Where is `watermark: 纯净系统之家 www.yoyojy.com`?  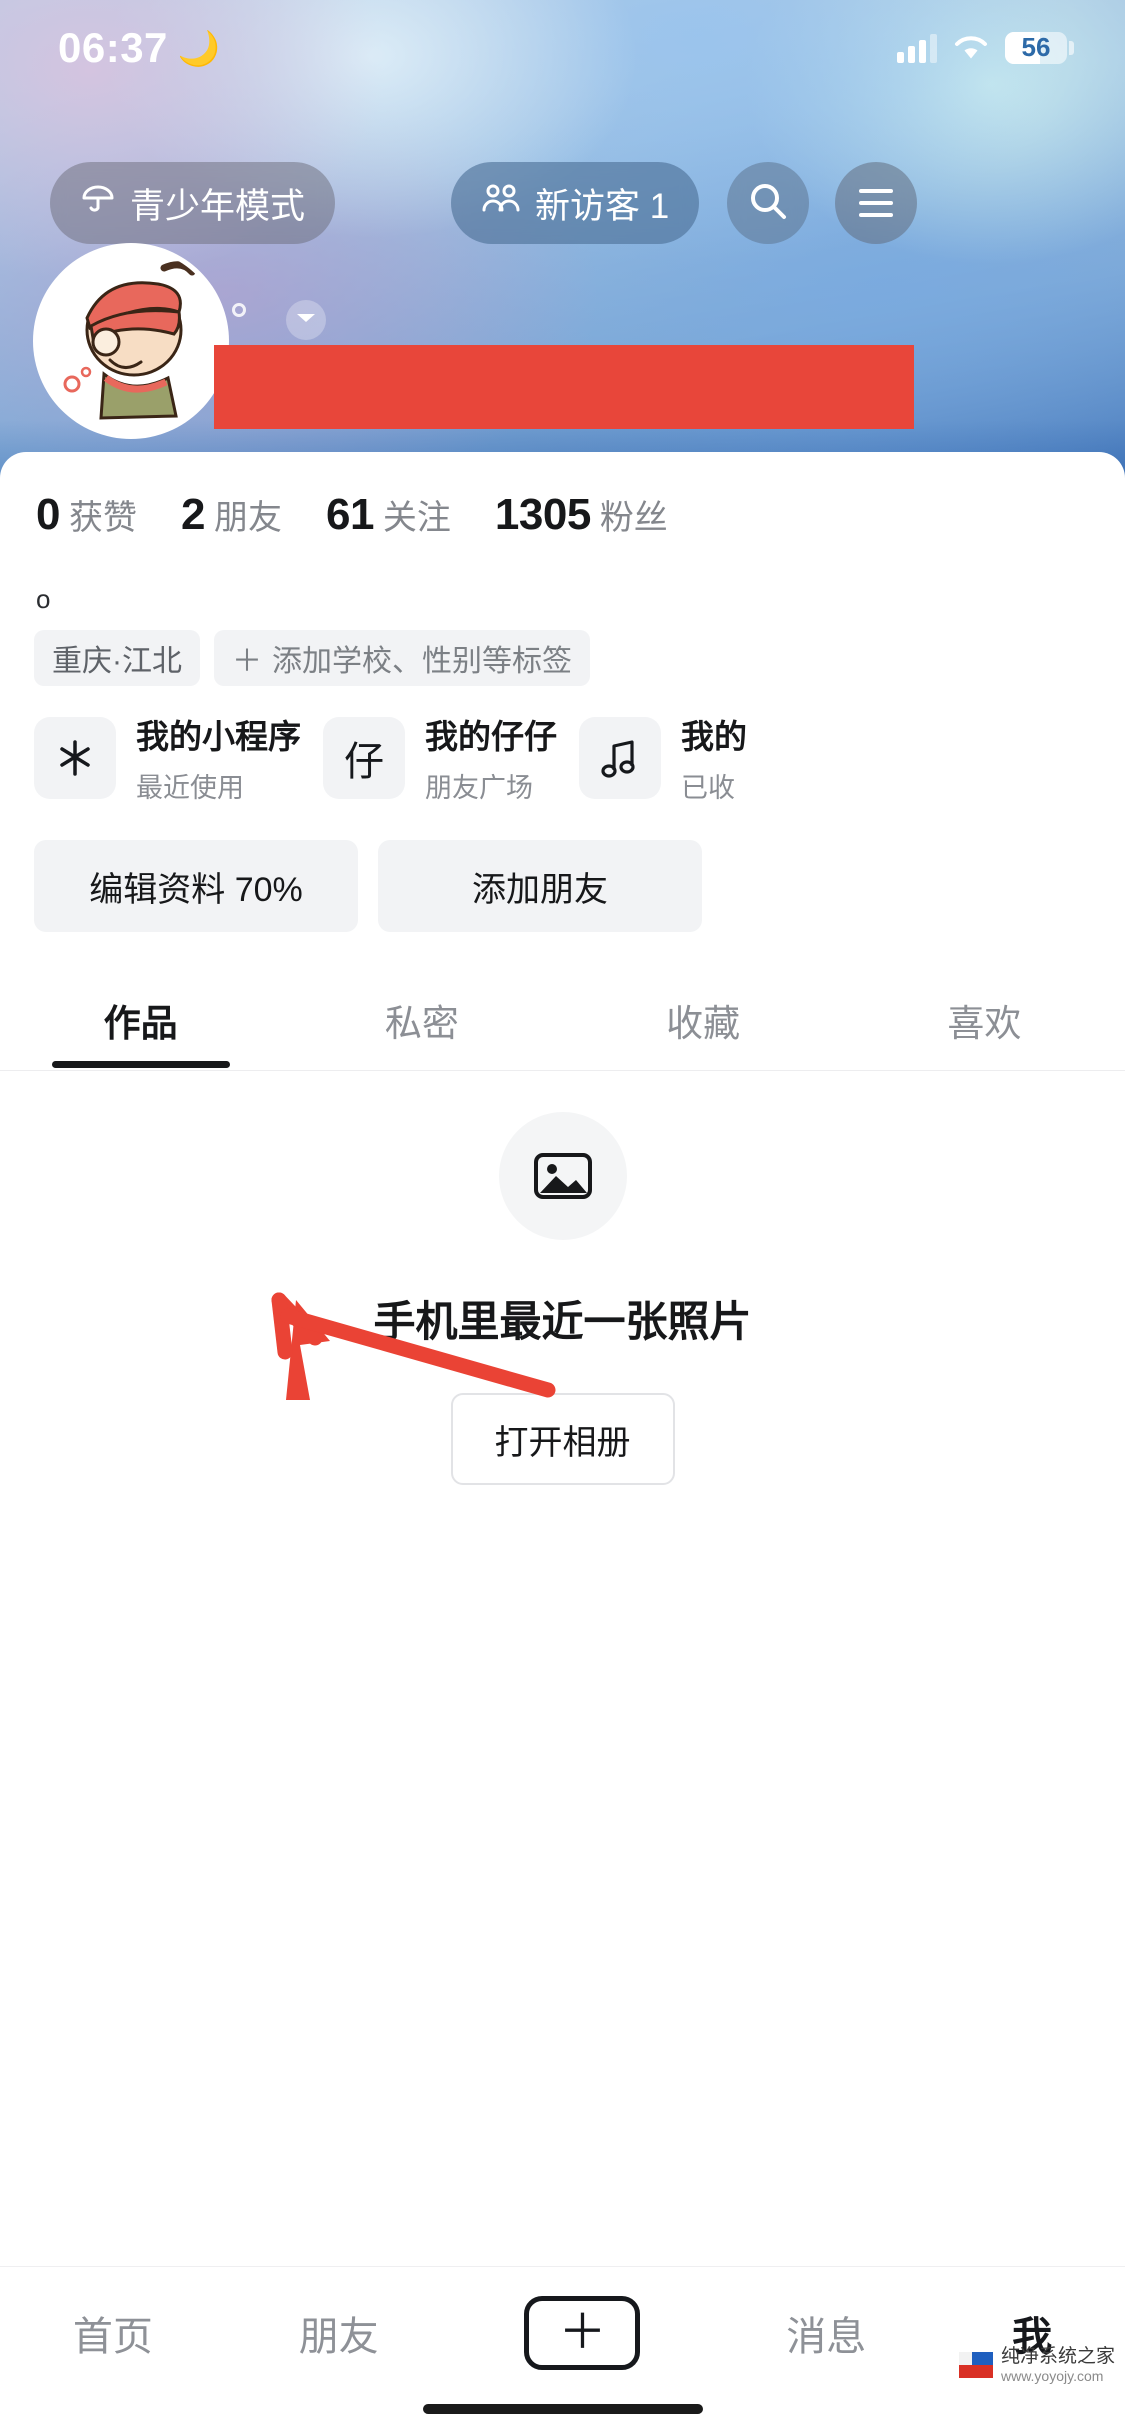 watermark: 纯净系统之家 www.yoyojy.com is located at coordinates (1036, 2365).